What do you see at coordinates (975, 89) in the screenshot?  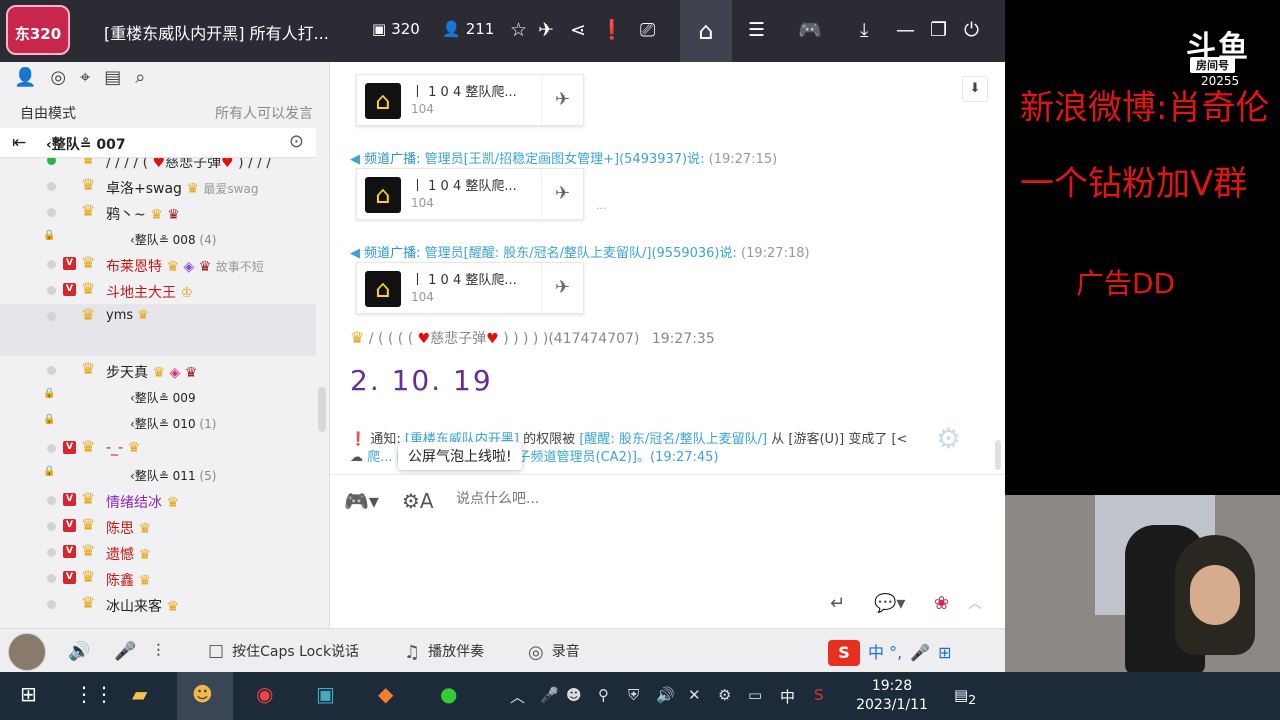 I see `scroll-down-icon: ⬇` at bounding box center [975, 89].